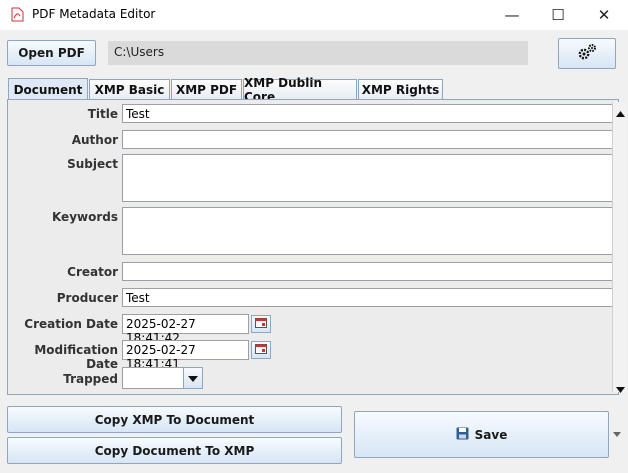 The image size is (628, 473). What do you see at coordinates (368, 139) in the screenshot?
I see `author-input` at bounding box center [368, 139].